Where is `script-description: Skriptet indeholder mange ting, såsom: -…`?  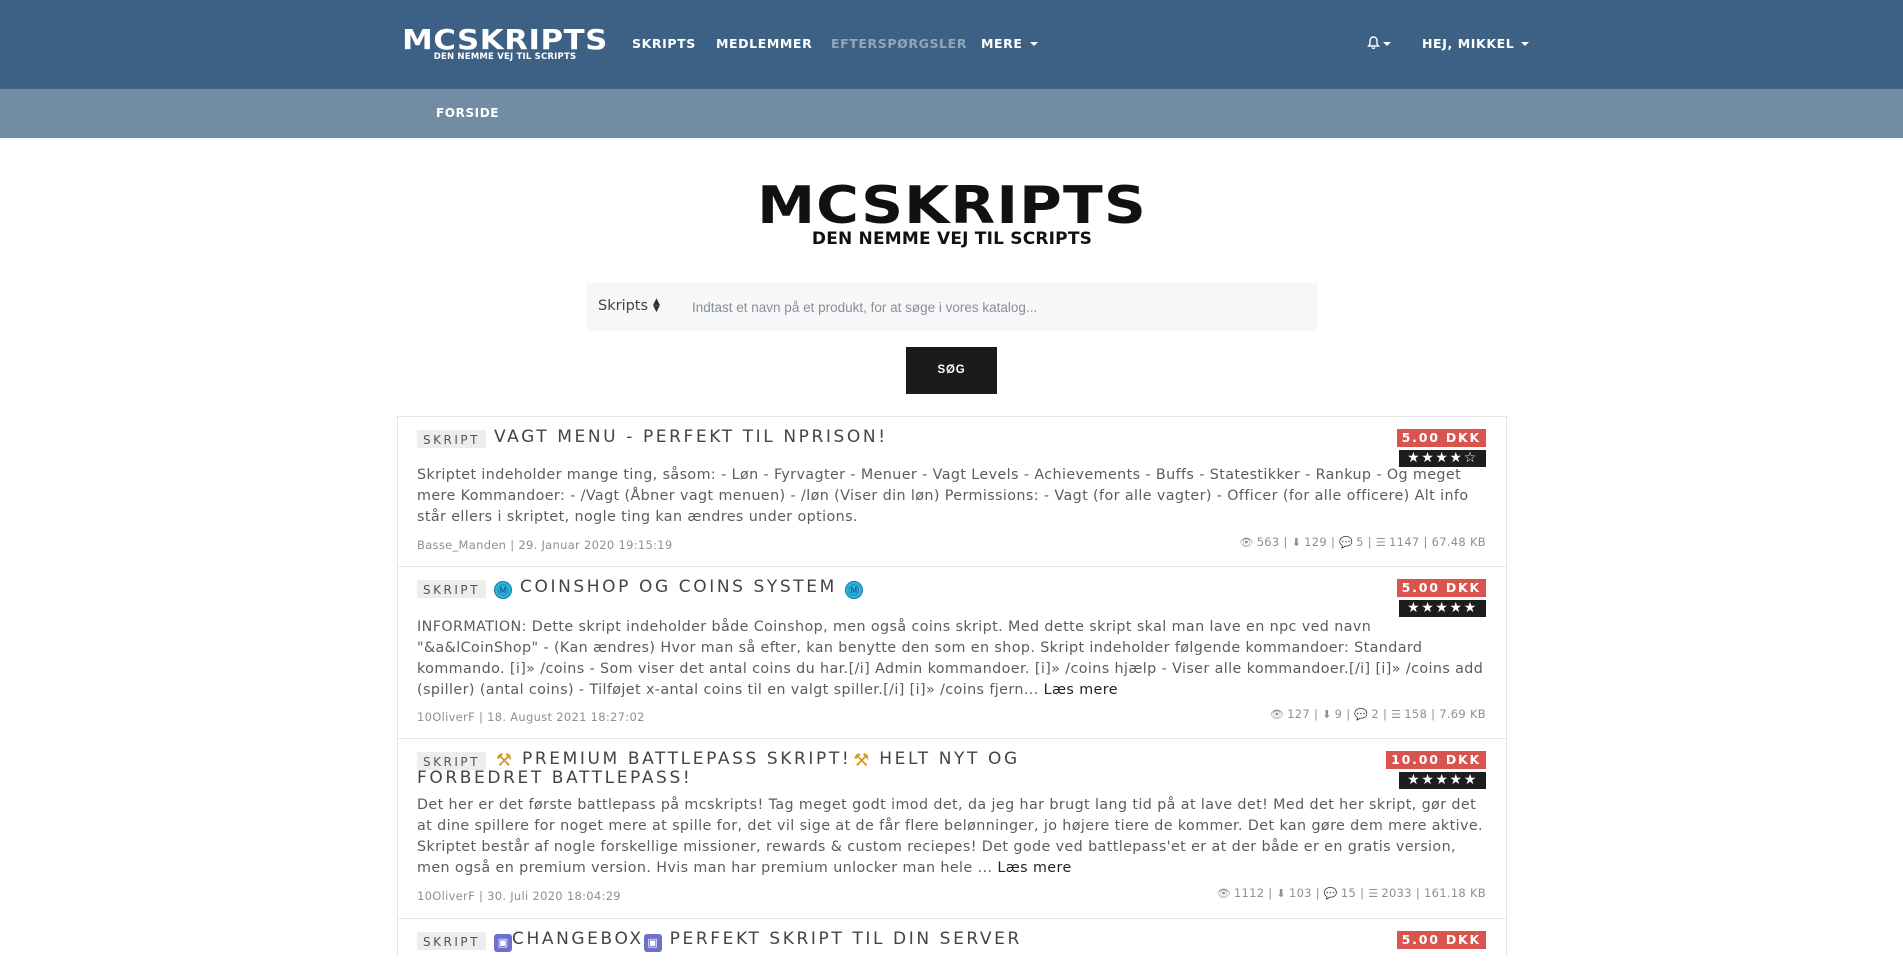
script-description: Skriptet indeholder mange ting, såsom: -… is located at coordinates (952, 496).